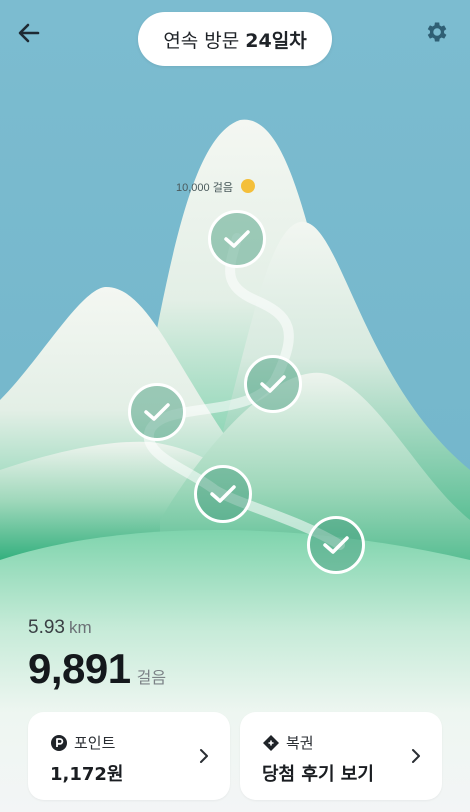  What do you see at coordinates (46, 627) in the screenshot?
I see `distance-value: 5.93` at bounding box center [46, 627].